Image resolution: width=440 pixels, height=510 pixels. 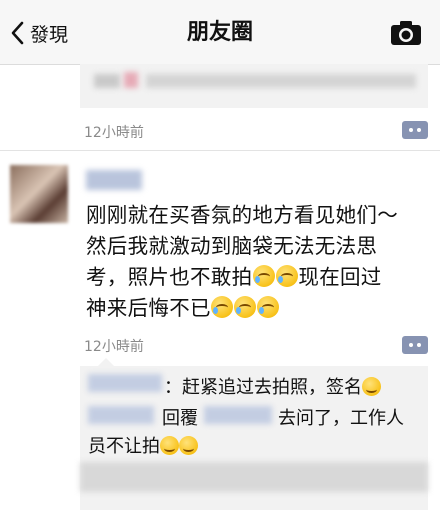 What do you see at coordinates (232, 246) in the screenshot?
I see `post-text-line: 然后我就激动到脑袋无法无法思` at bounding box center [232, 246].